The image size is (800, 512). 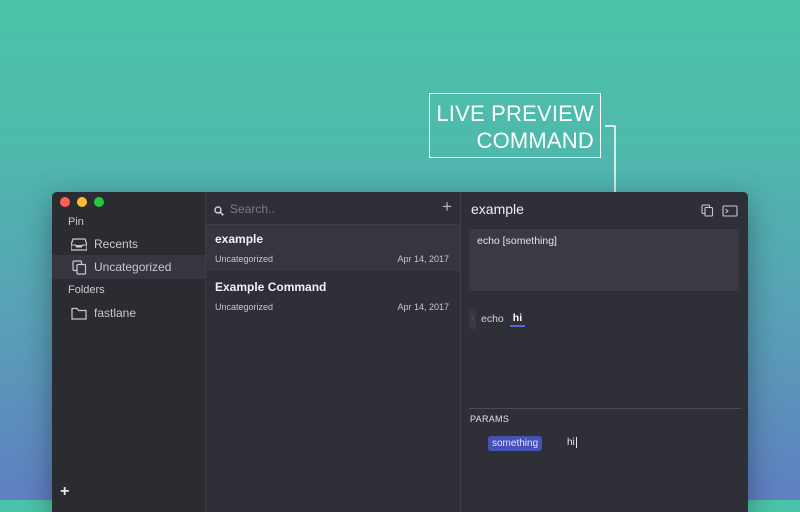 What do you see at coordinates (490, 419) in the screenshot?
I see `params-section-label: PARAMS` at bounding box center [490, 419].